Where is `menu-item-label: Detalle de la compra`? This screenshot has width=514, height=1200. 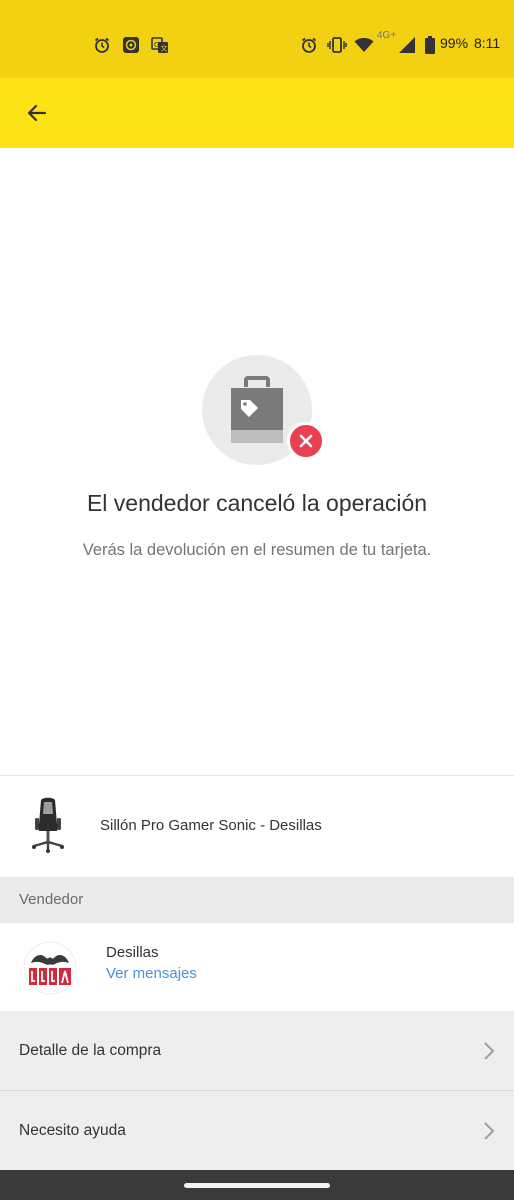 menu-item-label: Detalle de la compra is located at coordinates (90, 1050).